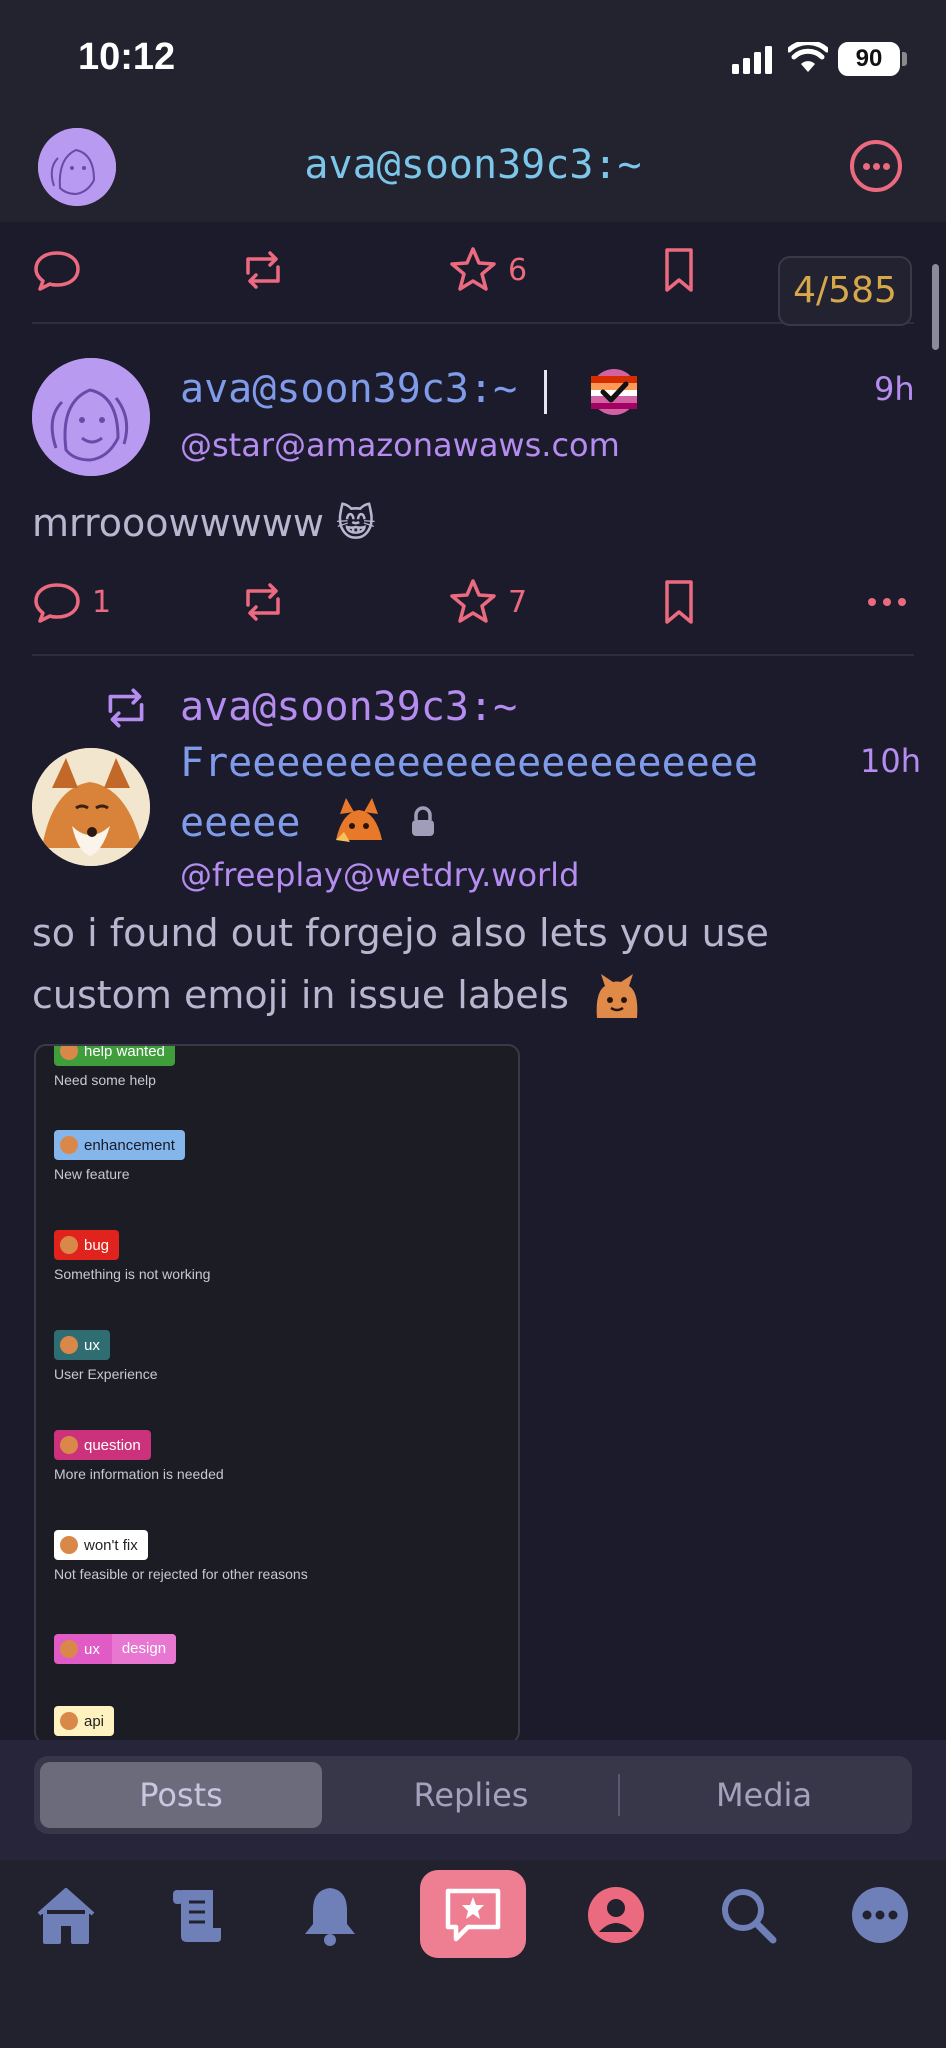 This screenshot has height=2048, width=946. I want to click on wifi-icon, so click(808, 57).